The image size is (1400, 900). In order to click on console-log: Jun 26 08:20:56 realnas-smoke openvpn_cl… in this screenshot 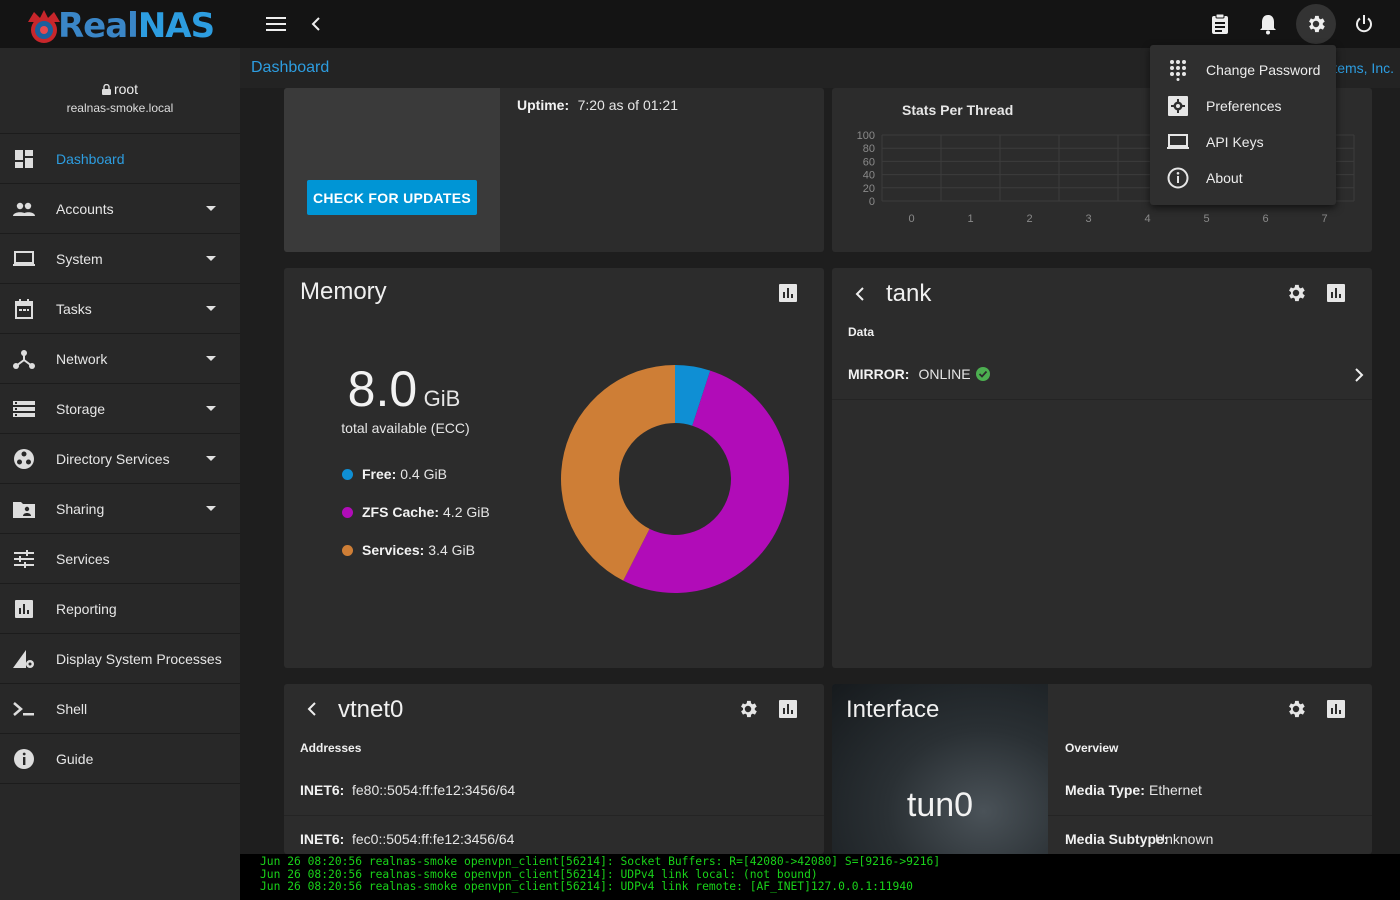, I will do `click(820, 877)`.